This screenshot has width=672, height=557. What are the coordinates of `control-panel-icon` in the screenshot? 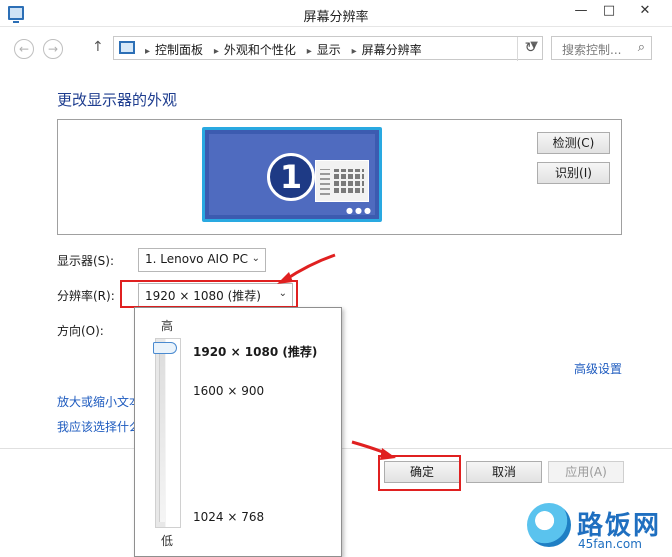 It's located at (127, 47).